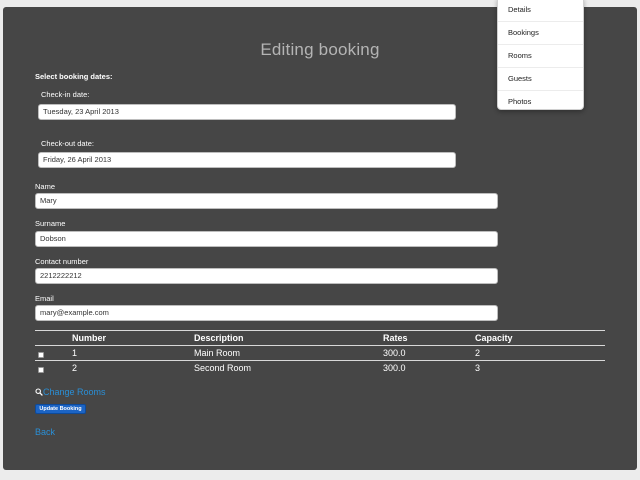  I want to click on header-capacity: Capacity, so click(494, 338).